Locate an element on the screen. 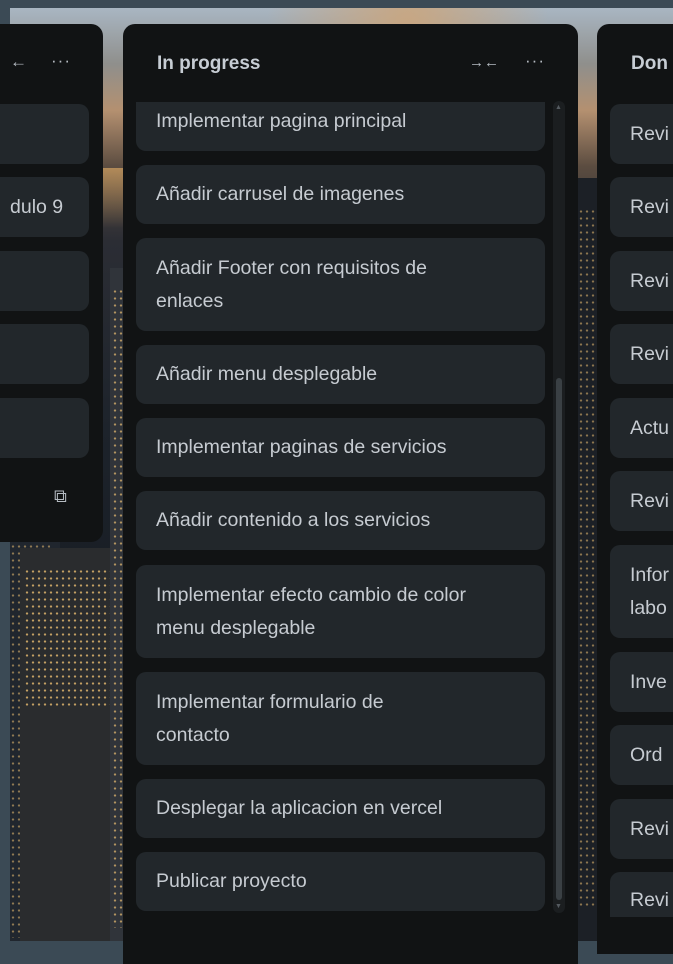  done-card: Actu is located at coordinates (641, 428).